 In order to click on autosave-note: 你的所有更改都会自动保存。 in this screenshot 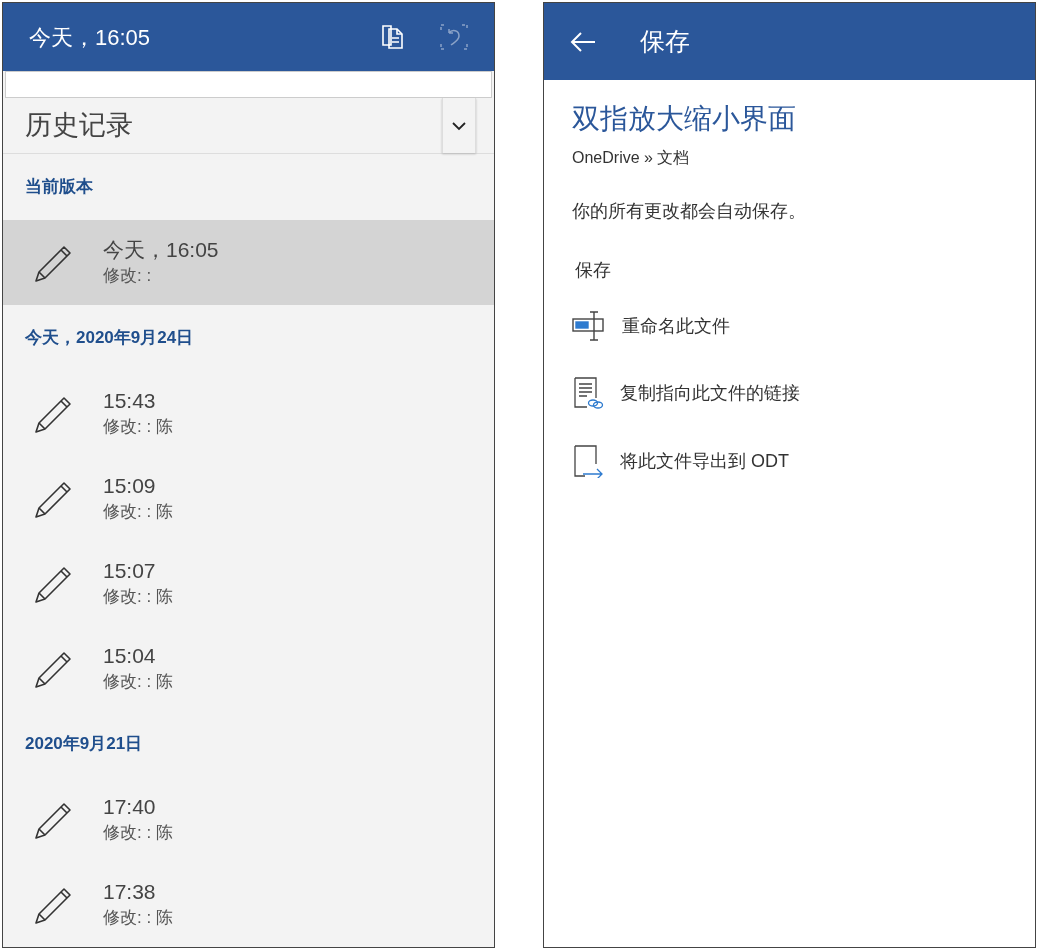, I will do `click(689, 211)`.